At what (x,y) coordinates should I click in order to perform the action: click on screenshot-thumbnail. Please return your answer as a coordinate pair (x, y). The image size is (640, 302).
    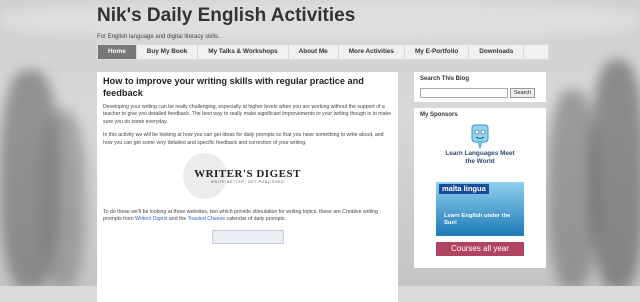
    Looking at the image, I should click on (247, 236).